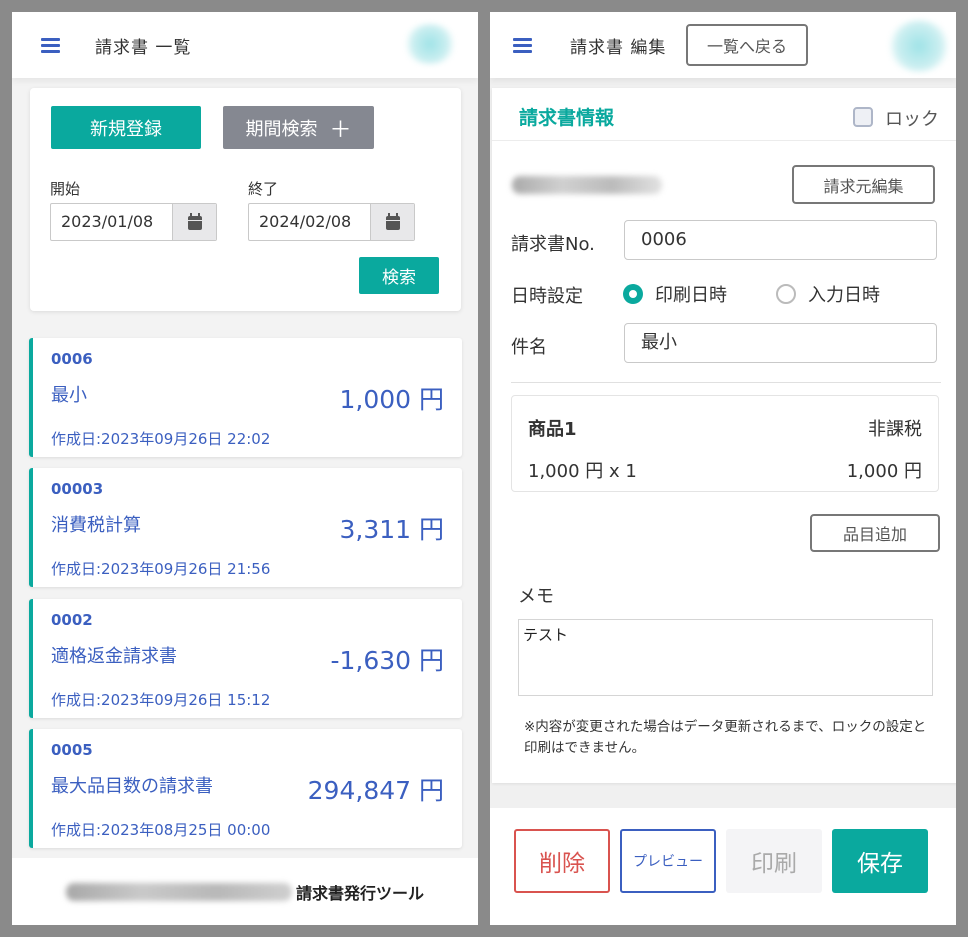  What do you see at coordinates (161, 569) in the screenshot?
I see `invoice-created-date: 作成日:2023年09月26日 21:56` at bounding box center [161, 569].